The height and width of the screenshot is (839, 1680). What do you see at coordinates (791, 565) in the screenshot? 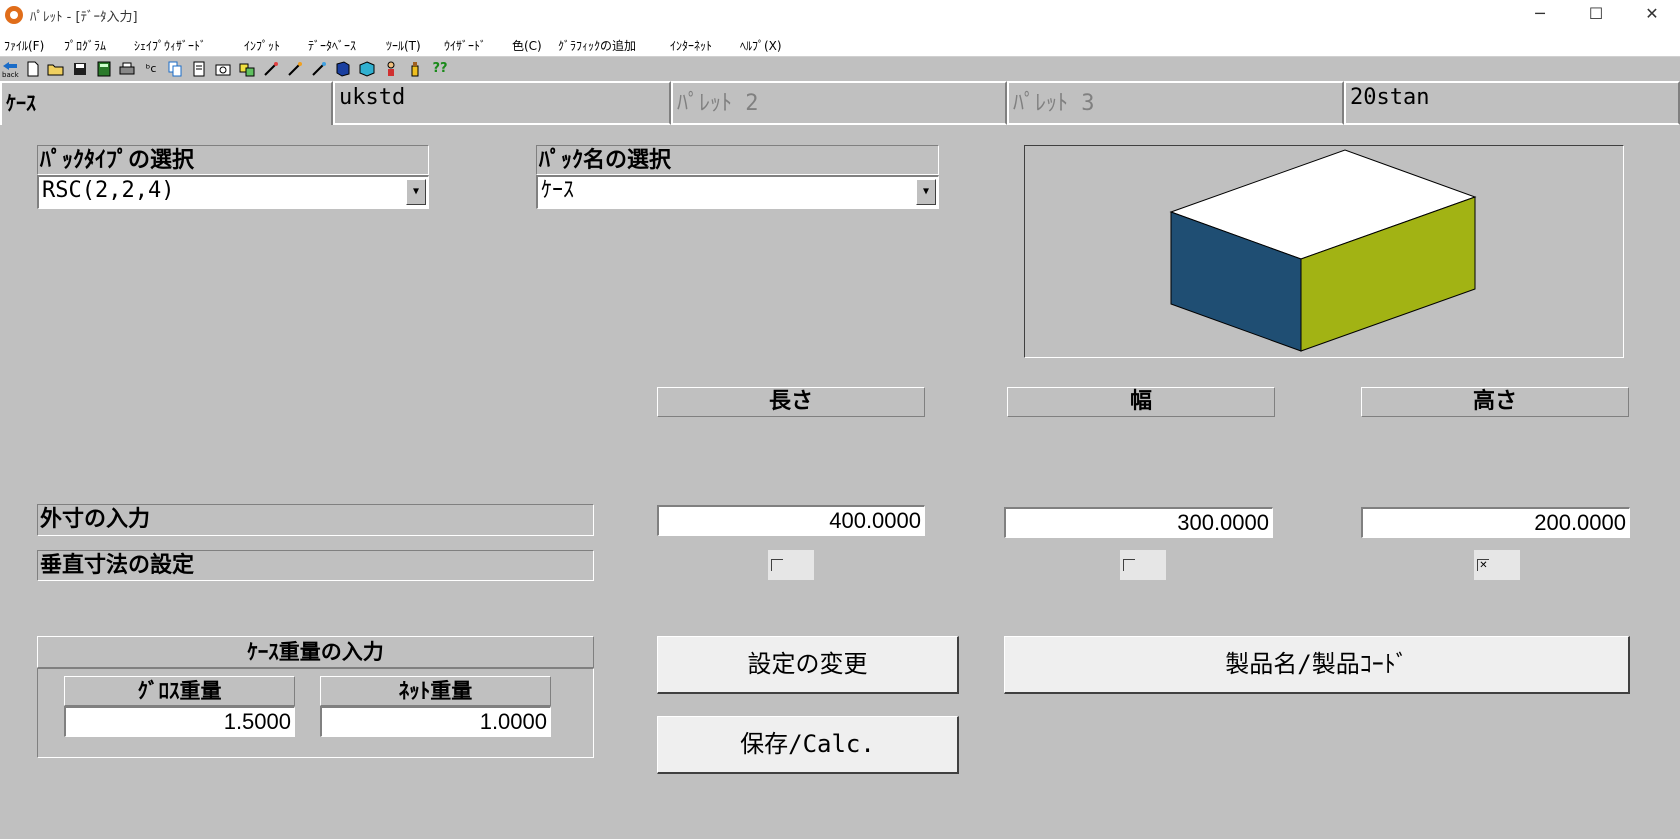
I see `vertical-length-checkbox-wrap` at bounding box center [791, 565].